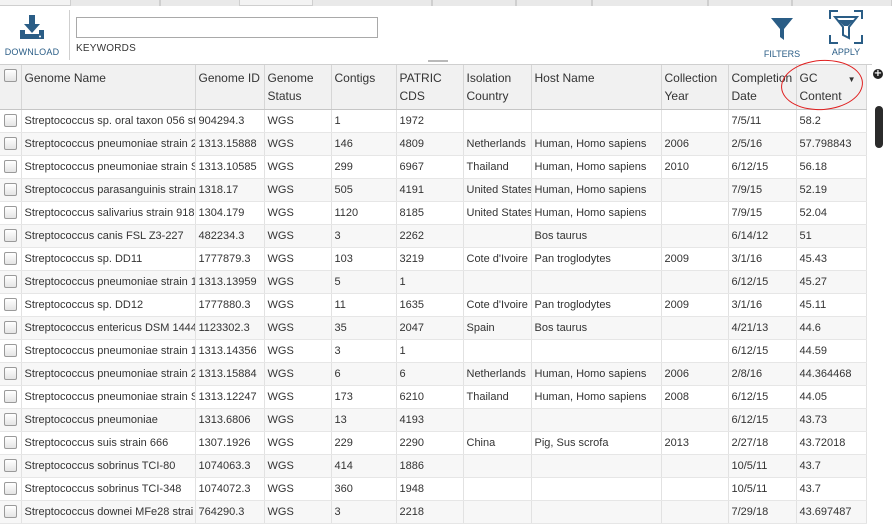  What do you see at coordinates (596, 87) in the screenshot?
I see `column-header-host-name: Host Name` at bounding box center [596, 87].